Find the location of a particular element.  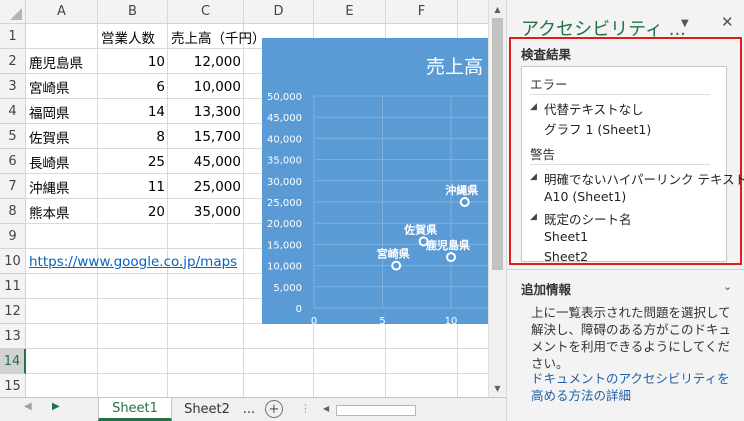

results-heading: 検査結果 is located at coordinates (546, 54).